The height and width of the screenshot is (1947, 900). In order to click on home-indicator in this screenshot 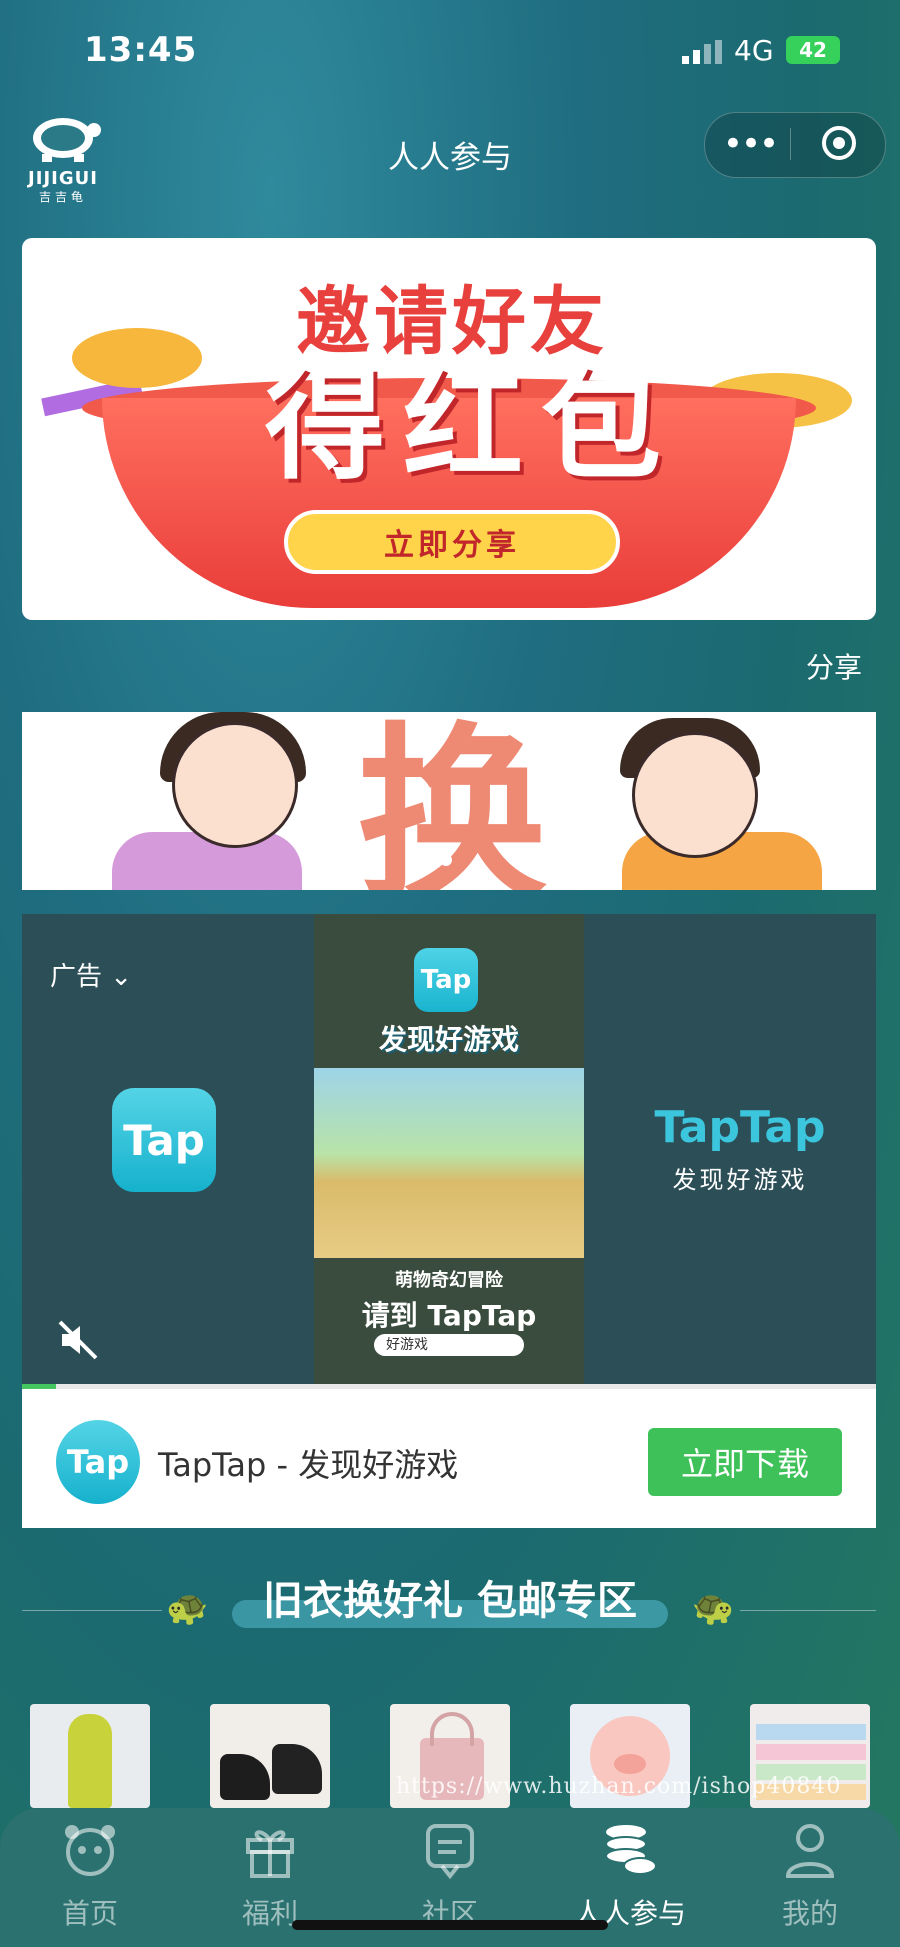, I will do `click(450, 1925)`.